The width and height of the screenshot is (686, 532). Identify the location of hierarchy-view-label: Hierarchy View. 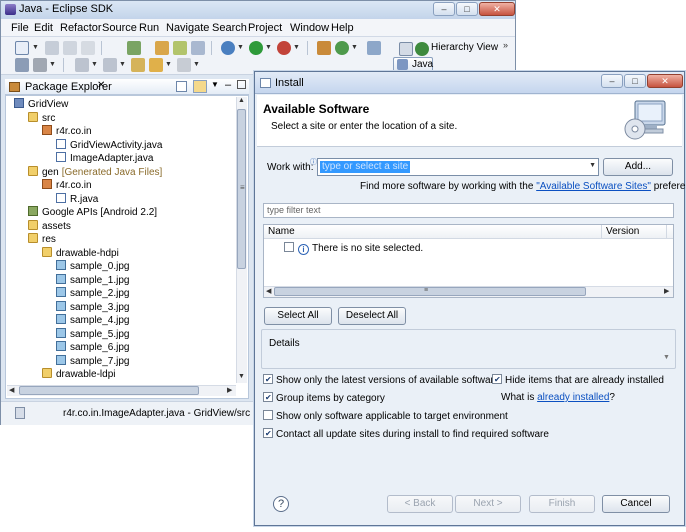
(464, 47).